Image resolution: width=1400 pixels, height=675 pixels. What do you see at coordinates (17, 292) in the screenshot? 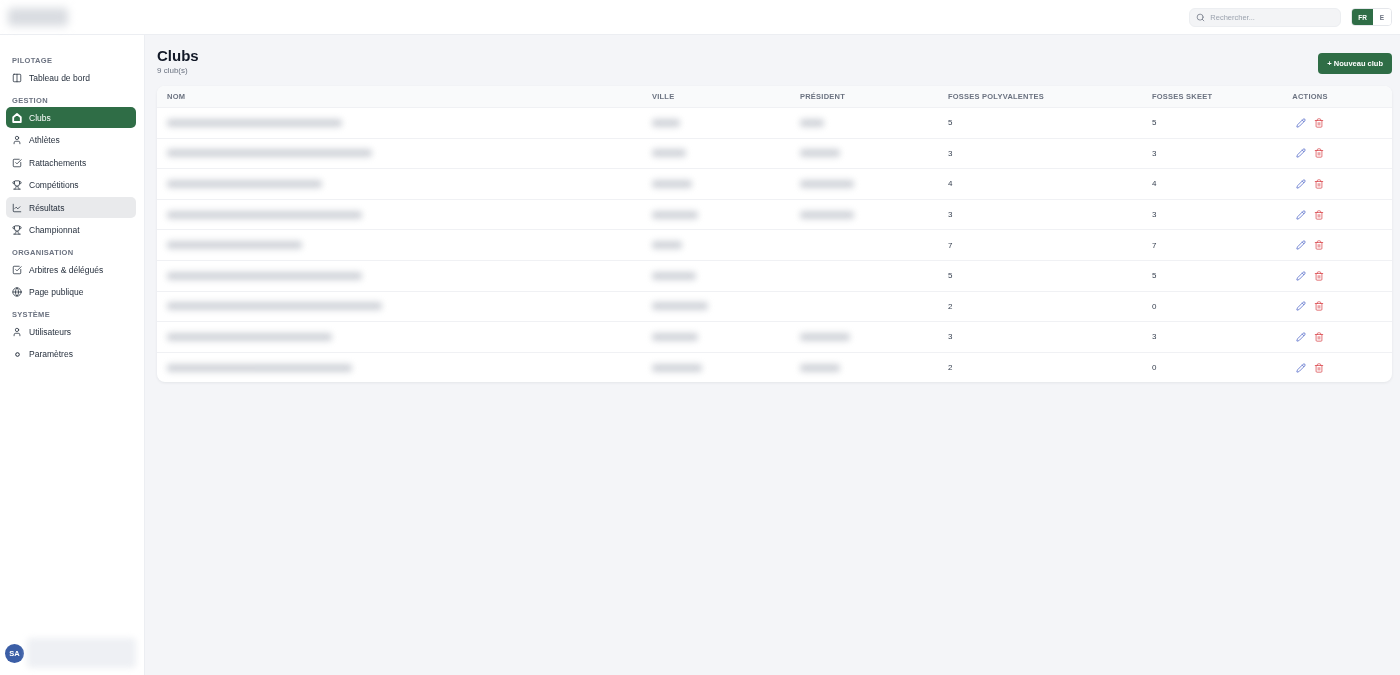
I see `globe-icon` at bounding box center [17, 292].